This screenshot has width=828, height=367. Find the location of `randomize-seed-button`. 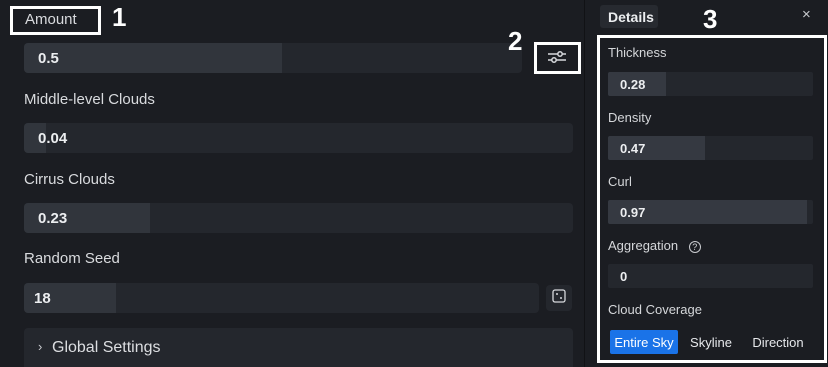

randomize-seed-button is located at coordinates (559, 298).